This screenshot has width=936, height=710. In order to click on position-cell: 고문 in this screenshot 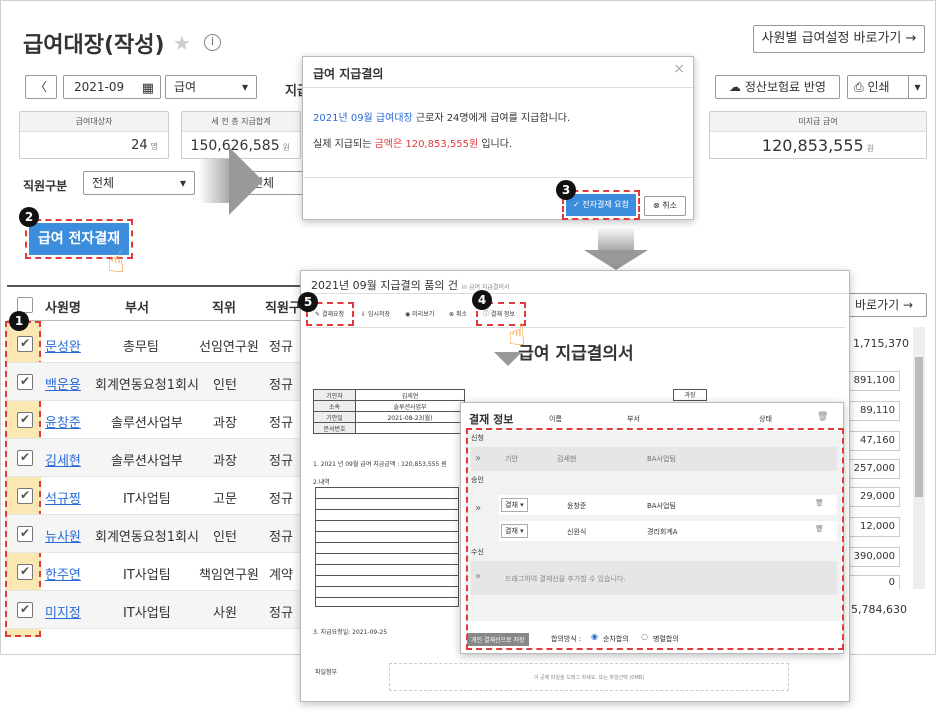, I will do `click(225, 499)`.